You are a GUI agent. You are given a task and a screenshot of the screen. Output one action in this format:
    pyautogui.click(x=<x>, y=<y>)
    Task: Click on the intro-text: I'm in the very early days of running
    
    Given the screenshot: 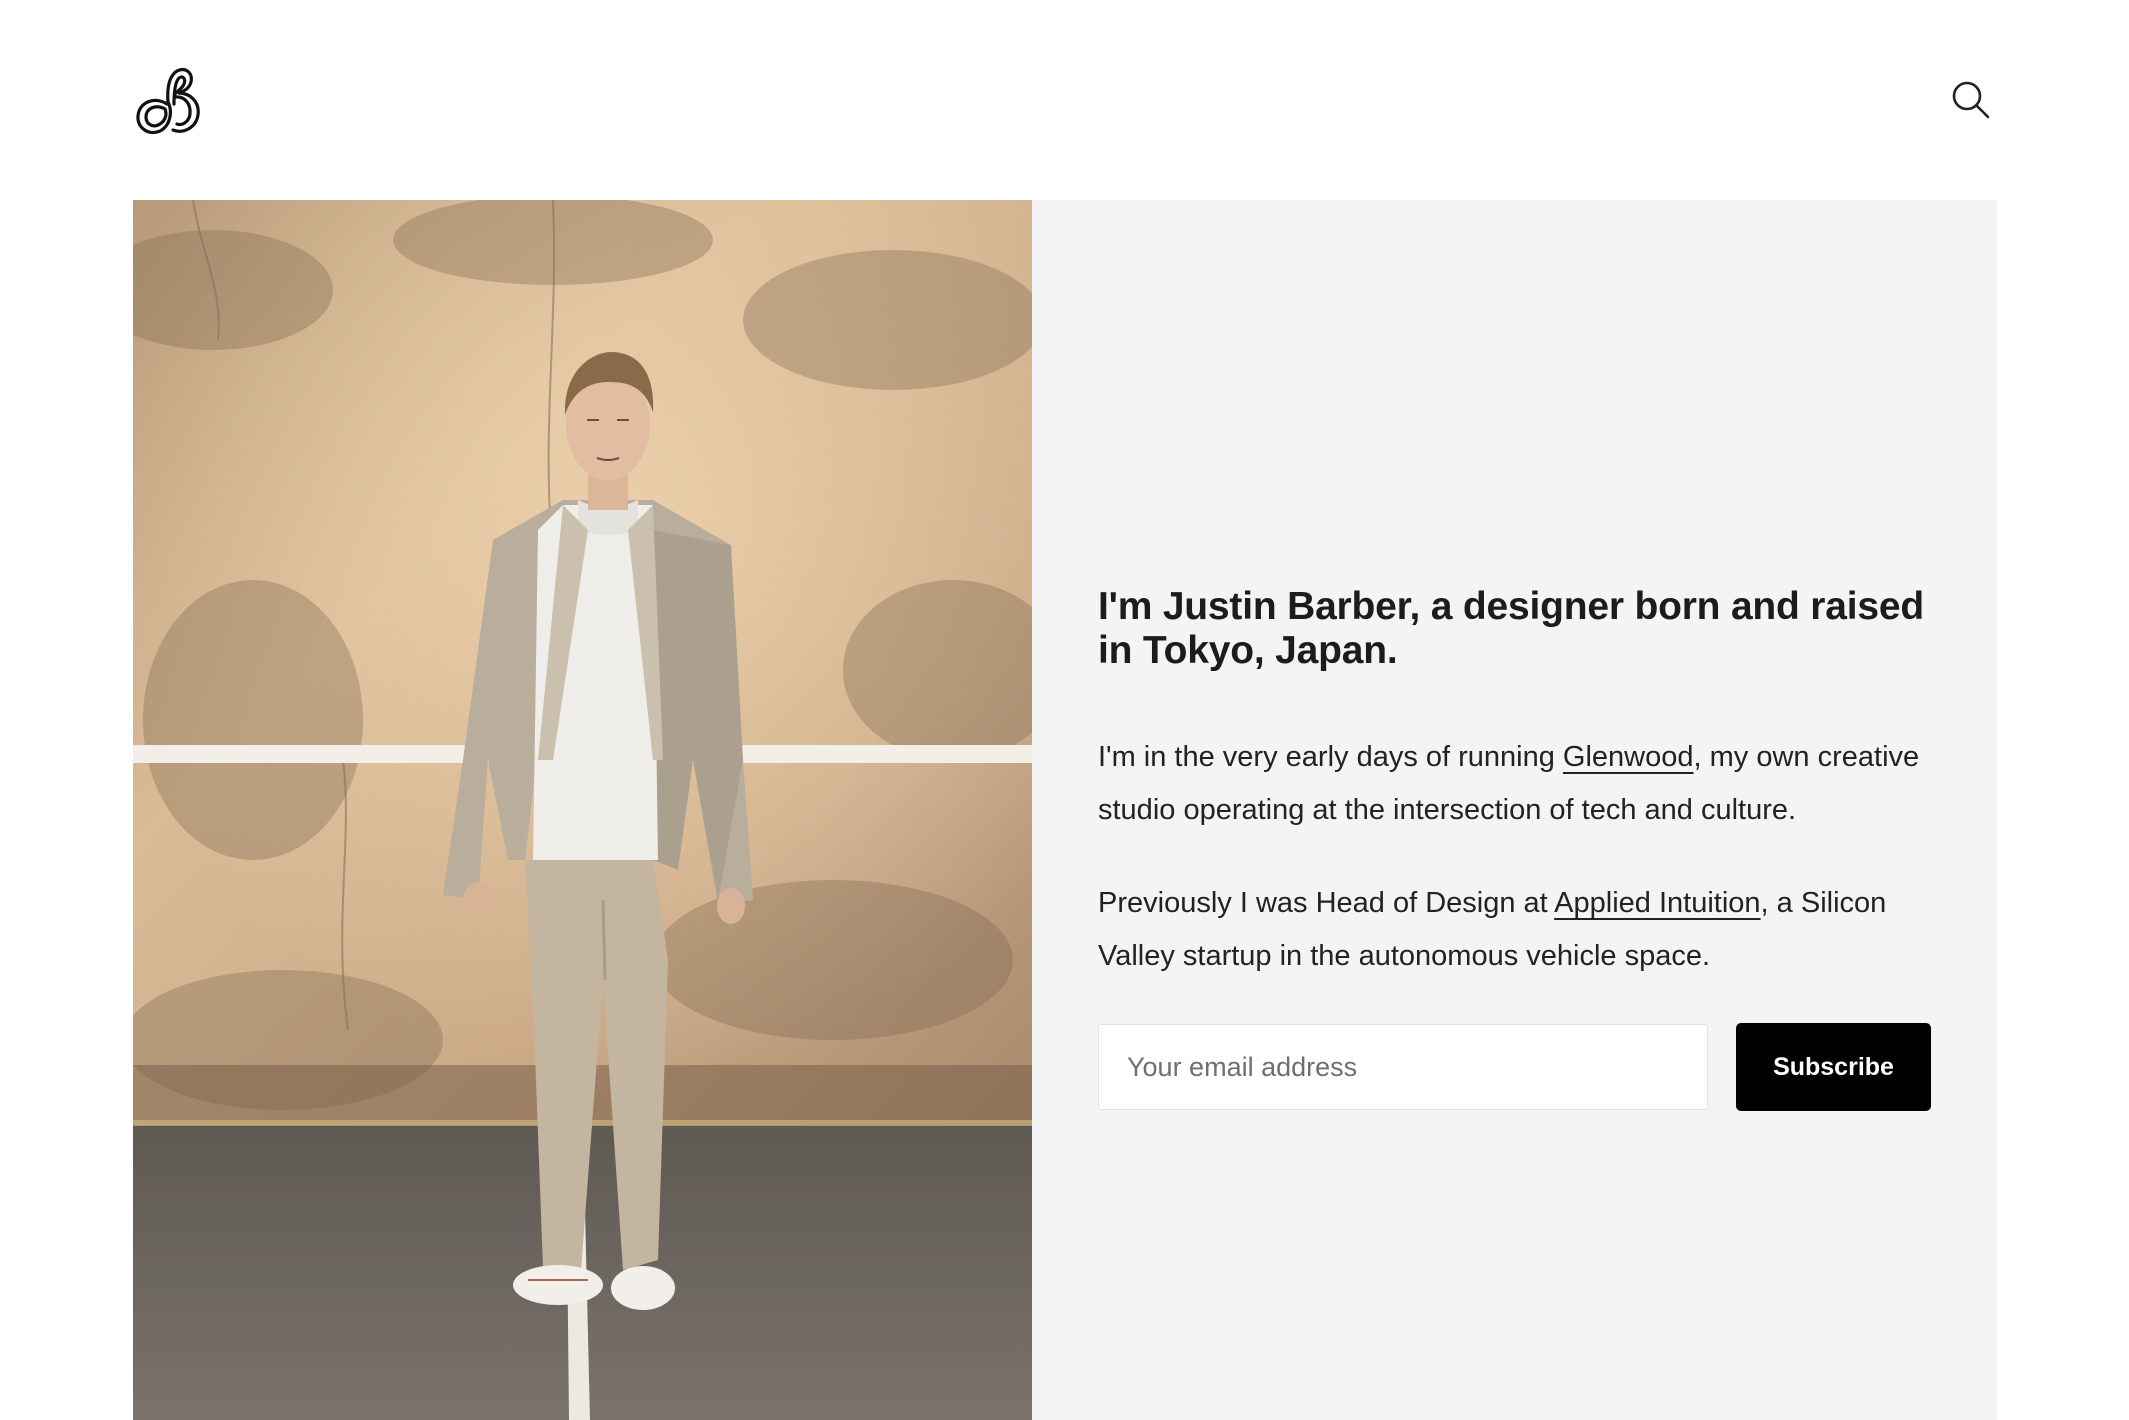 What is the action you would take?
    pyautogui.click(x=1330, y=757)
    